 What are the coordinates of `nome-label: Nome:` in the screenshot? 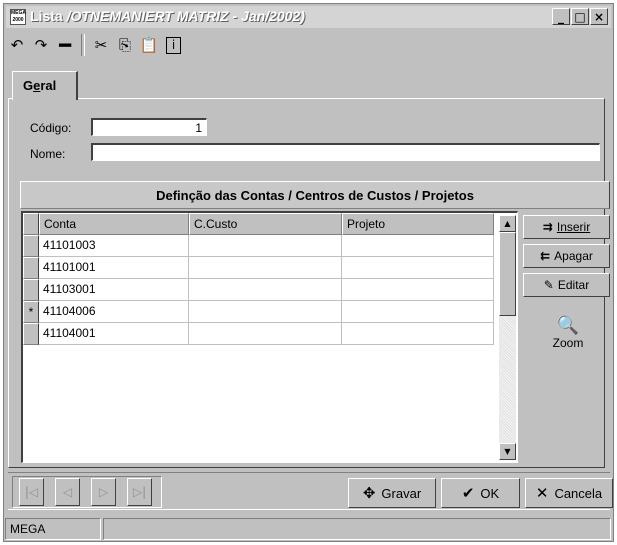 It's located at (48, 154).